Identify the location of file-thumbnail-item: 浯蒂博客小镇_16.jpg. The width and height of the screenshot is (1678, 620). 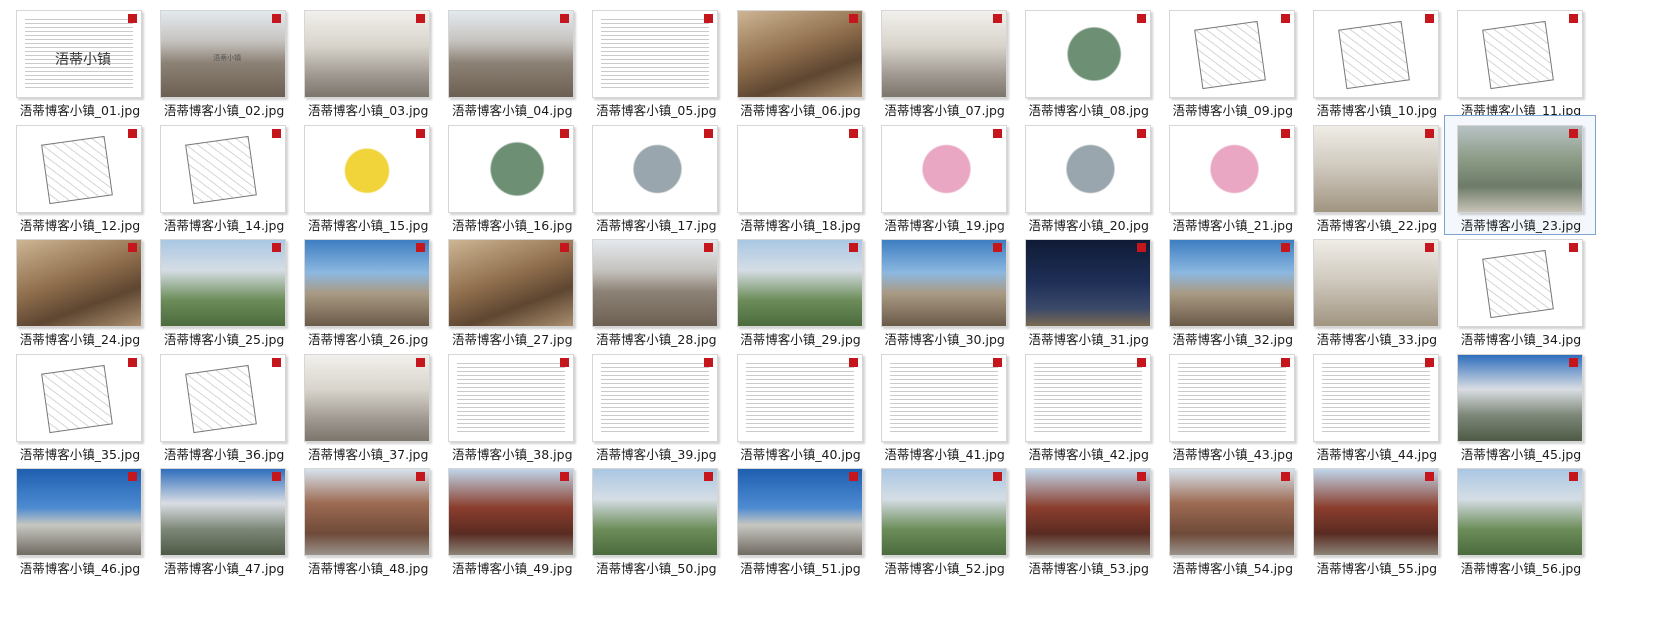
(511, 175).